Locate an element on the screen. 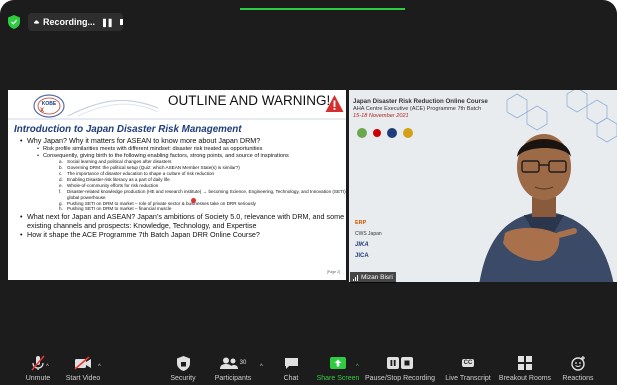 The height and width of the screenshot is (385, 617). signal-strength-icon is located at coordinates (355, 277).